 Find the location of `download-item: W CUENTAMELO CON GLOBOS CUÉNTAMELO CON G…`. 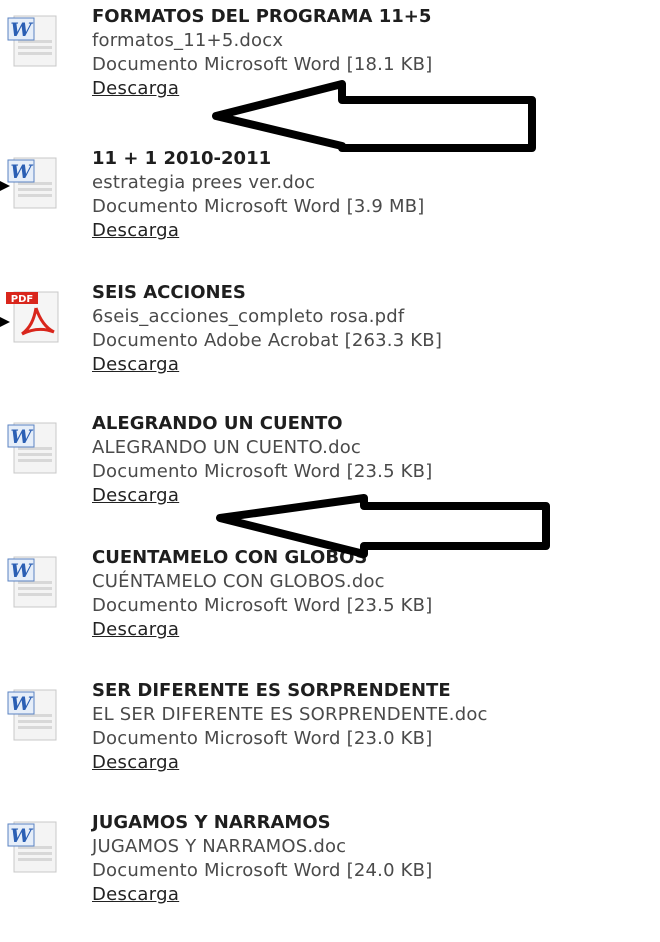

download-item: W CUENTAMELO CON GLOBOS CUÉNTAMELO CON G… is located at coordinates (330, 612).